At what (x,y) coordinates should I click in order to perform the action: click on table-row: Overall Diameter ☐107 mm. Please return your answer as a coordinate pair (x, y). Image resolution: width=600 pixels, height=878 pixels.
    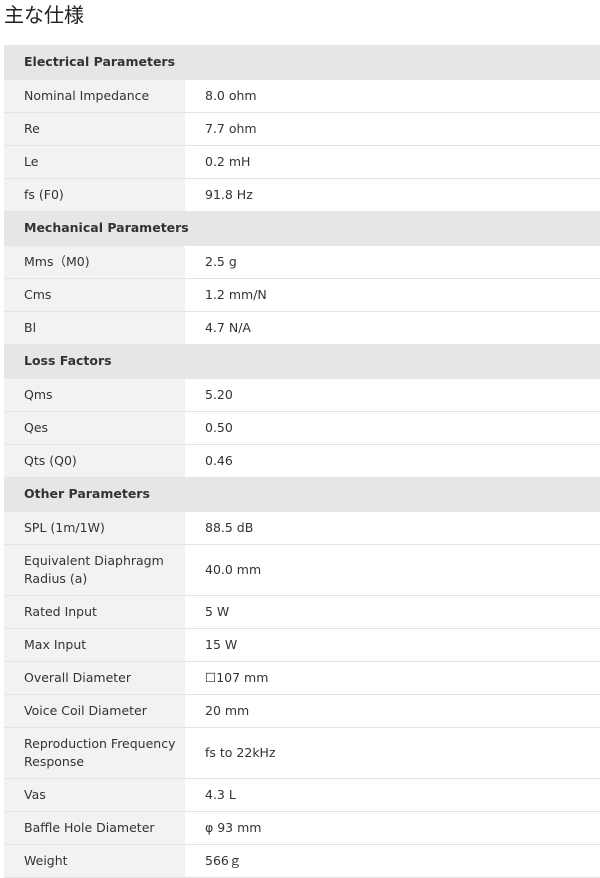
    Looking at the image, I should click on (302, 678).